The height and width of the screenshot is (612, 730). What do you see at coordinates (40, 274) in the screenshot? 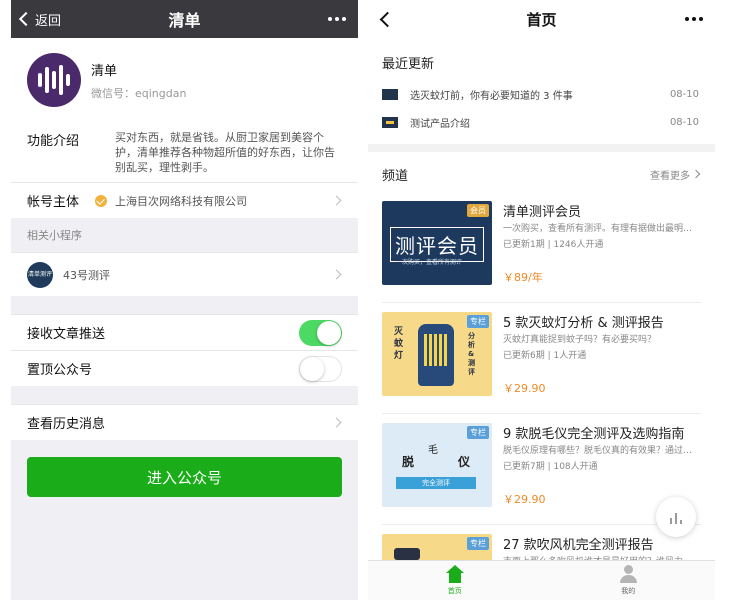
I see `mini-program-logo: 清单测评` at bounding box center [40, 274].